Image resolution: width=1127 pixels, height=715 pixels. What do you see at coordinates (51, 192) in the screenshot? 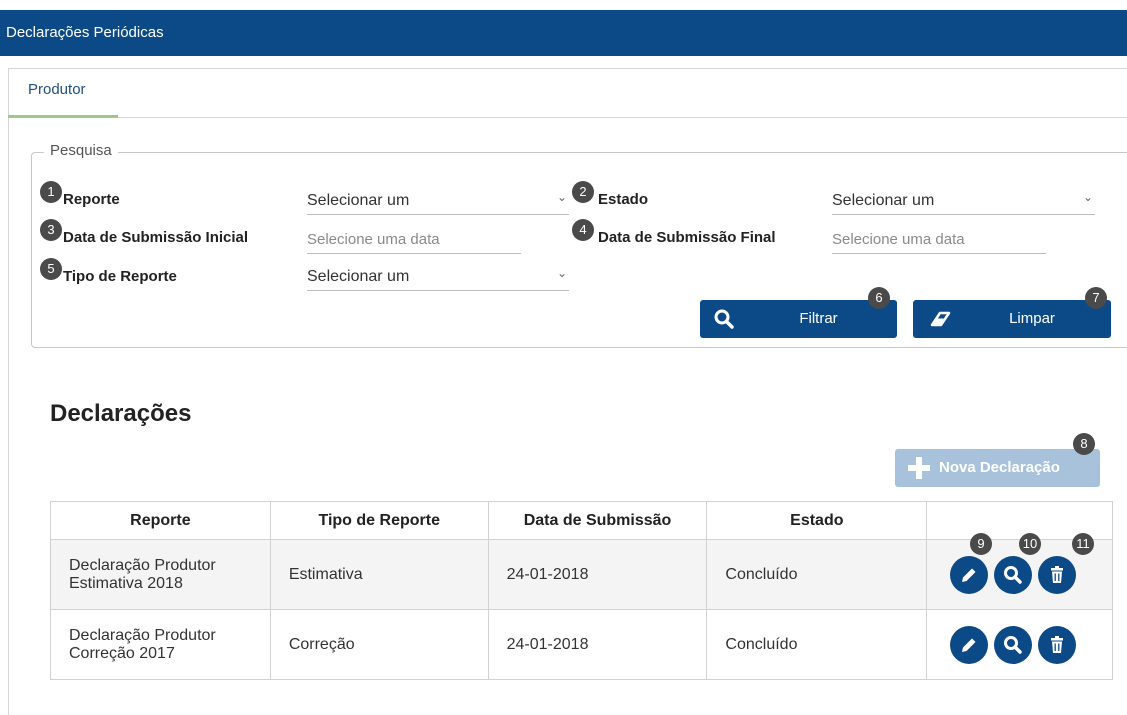
I see `marker-1: 1` at bounding box center [51, 192].